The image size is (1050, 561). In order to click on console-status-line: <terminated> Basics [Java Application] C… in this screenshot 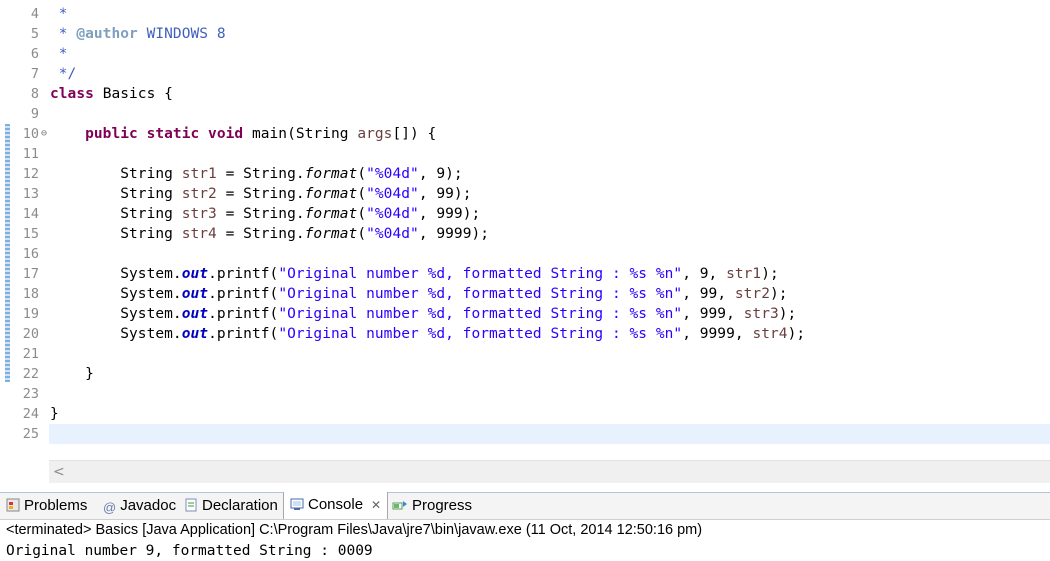, I will do `click(354, 530)`.